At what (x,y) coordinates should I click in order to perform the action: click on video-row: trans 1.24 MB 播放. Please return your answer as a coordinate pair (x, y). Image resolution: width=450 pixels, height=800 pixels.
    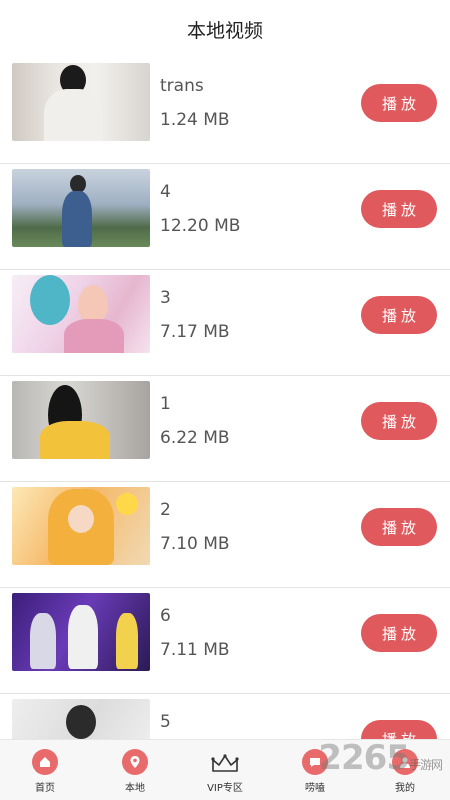
    Looking at the image, I should click on (225, 111).